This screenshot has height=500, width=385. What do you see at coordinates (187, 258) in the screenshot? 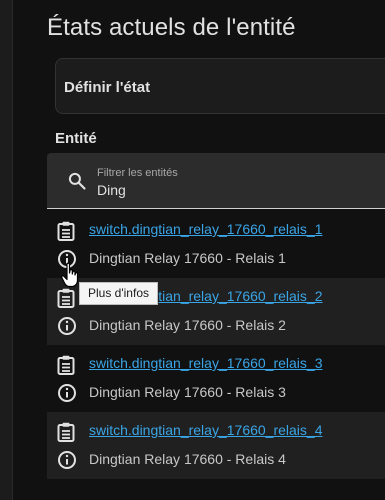
I see `entity-name: Dingtian Relay 17660 - Relais 1` at bounding box center [187, 258].